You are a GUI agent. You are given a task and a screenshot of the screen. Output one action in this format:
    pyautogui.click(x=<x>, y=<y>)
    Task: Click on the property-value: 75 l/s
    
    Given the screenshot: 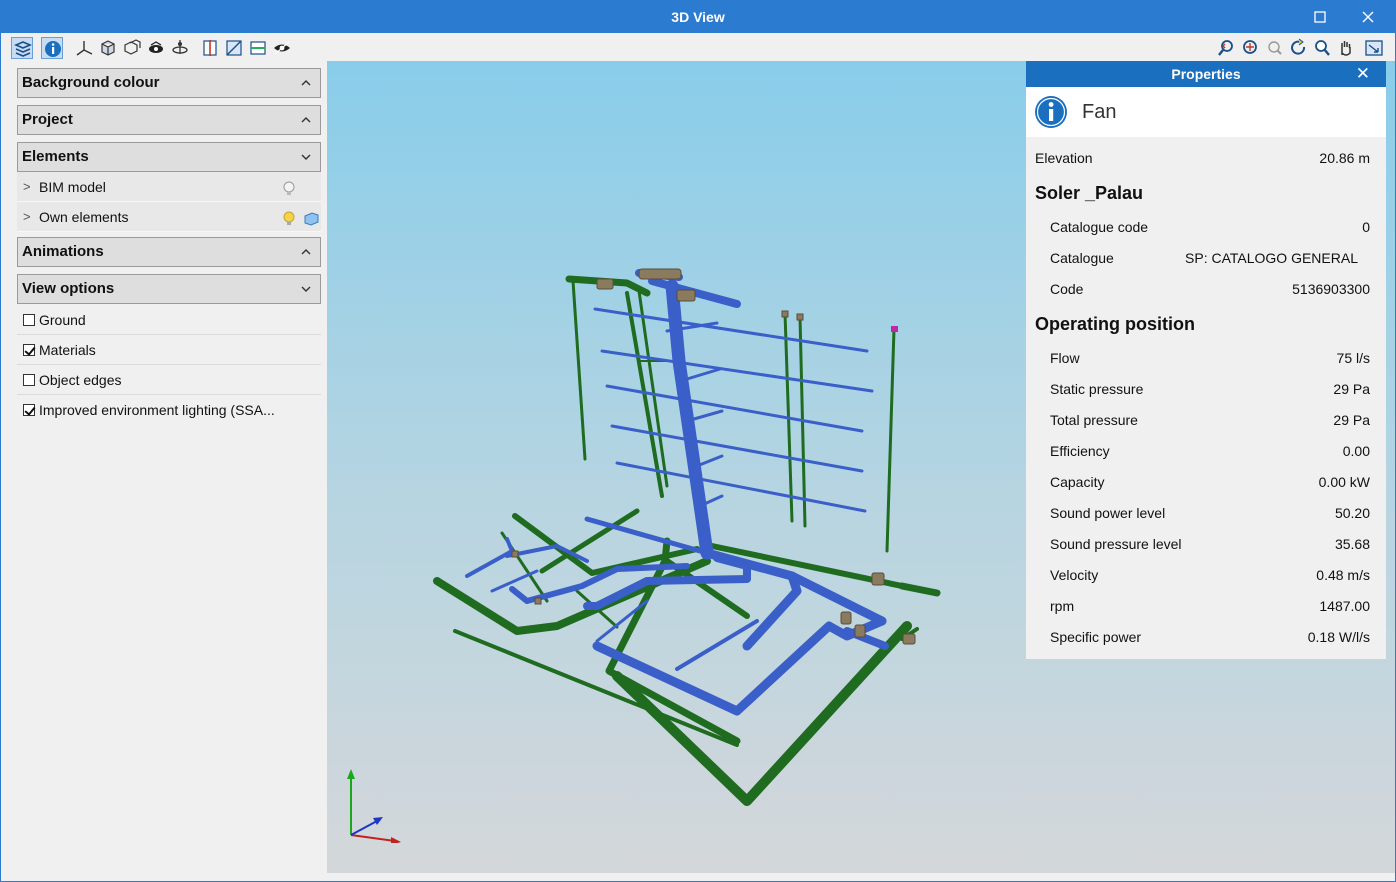 What is the action you would take?
    pyautogui.click(x=1353, y=358)
    